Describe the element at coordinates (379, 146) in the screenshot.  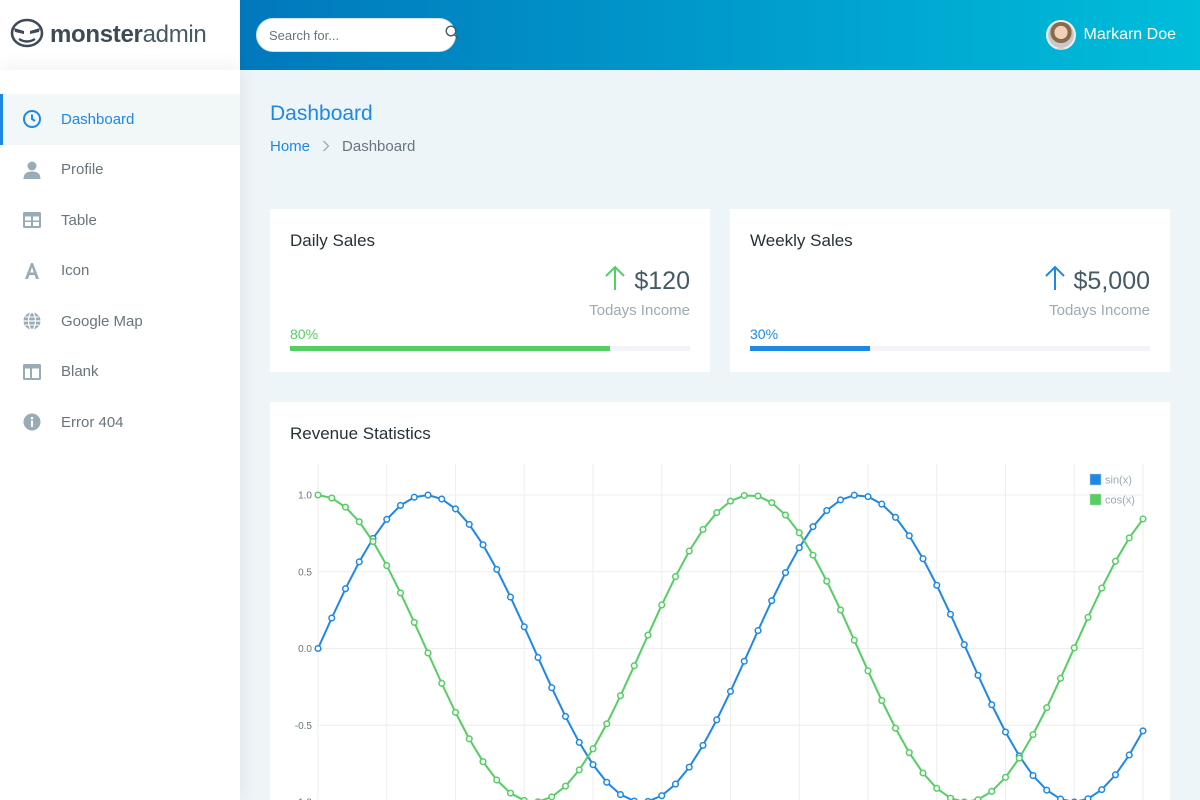
I see `breadcrumb-current: Dashboard` at that location.